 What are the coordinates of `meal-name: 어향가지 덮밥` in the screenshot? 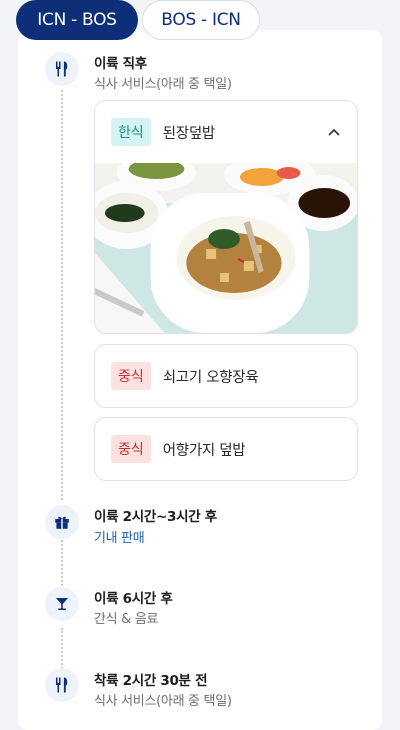 It's located at (204, 450).